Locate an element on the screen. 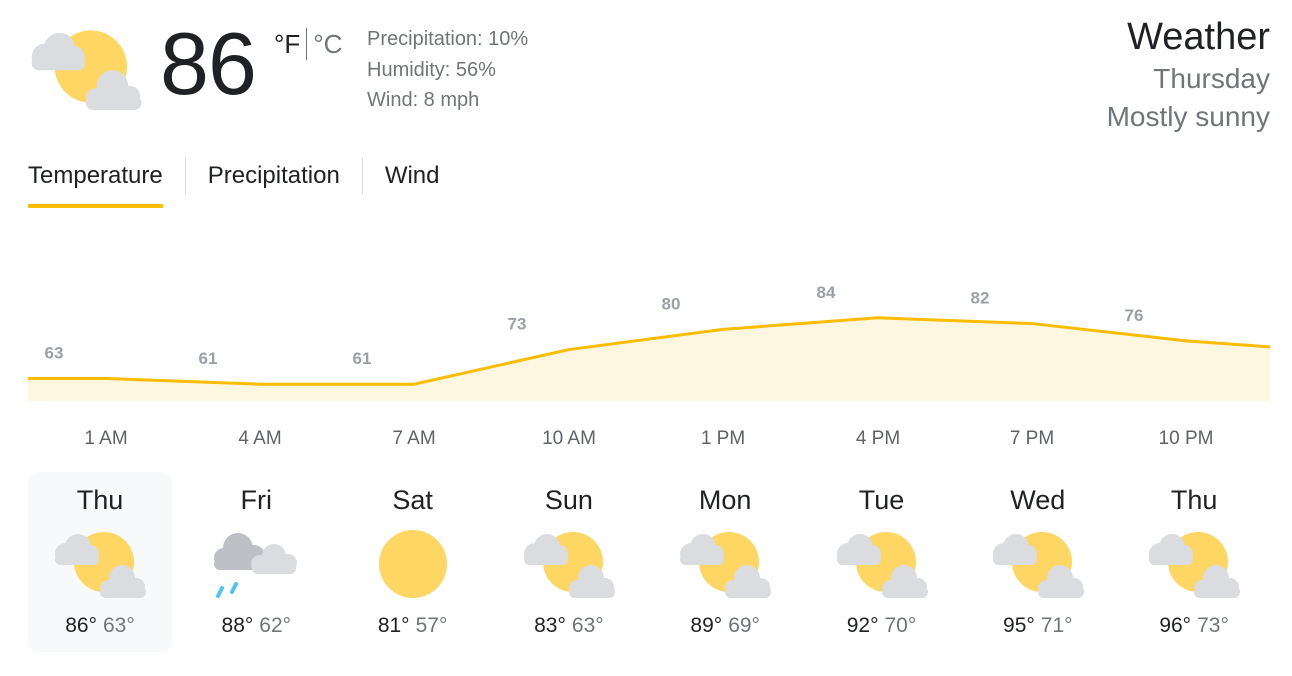 This screenshot has height=676, width=1292. forecast-day: Tue 92° 70° is located at coordinates (882, 562).